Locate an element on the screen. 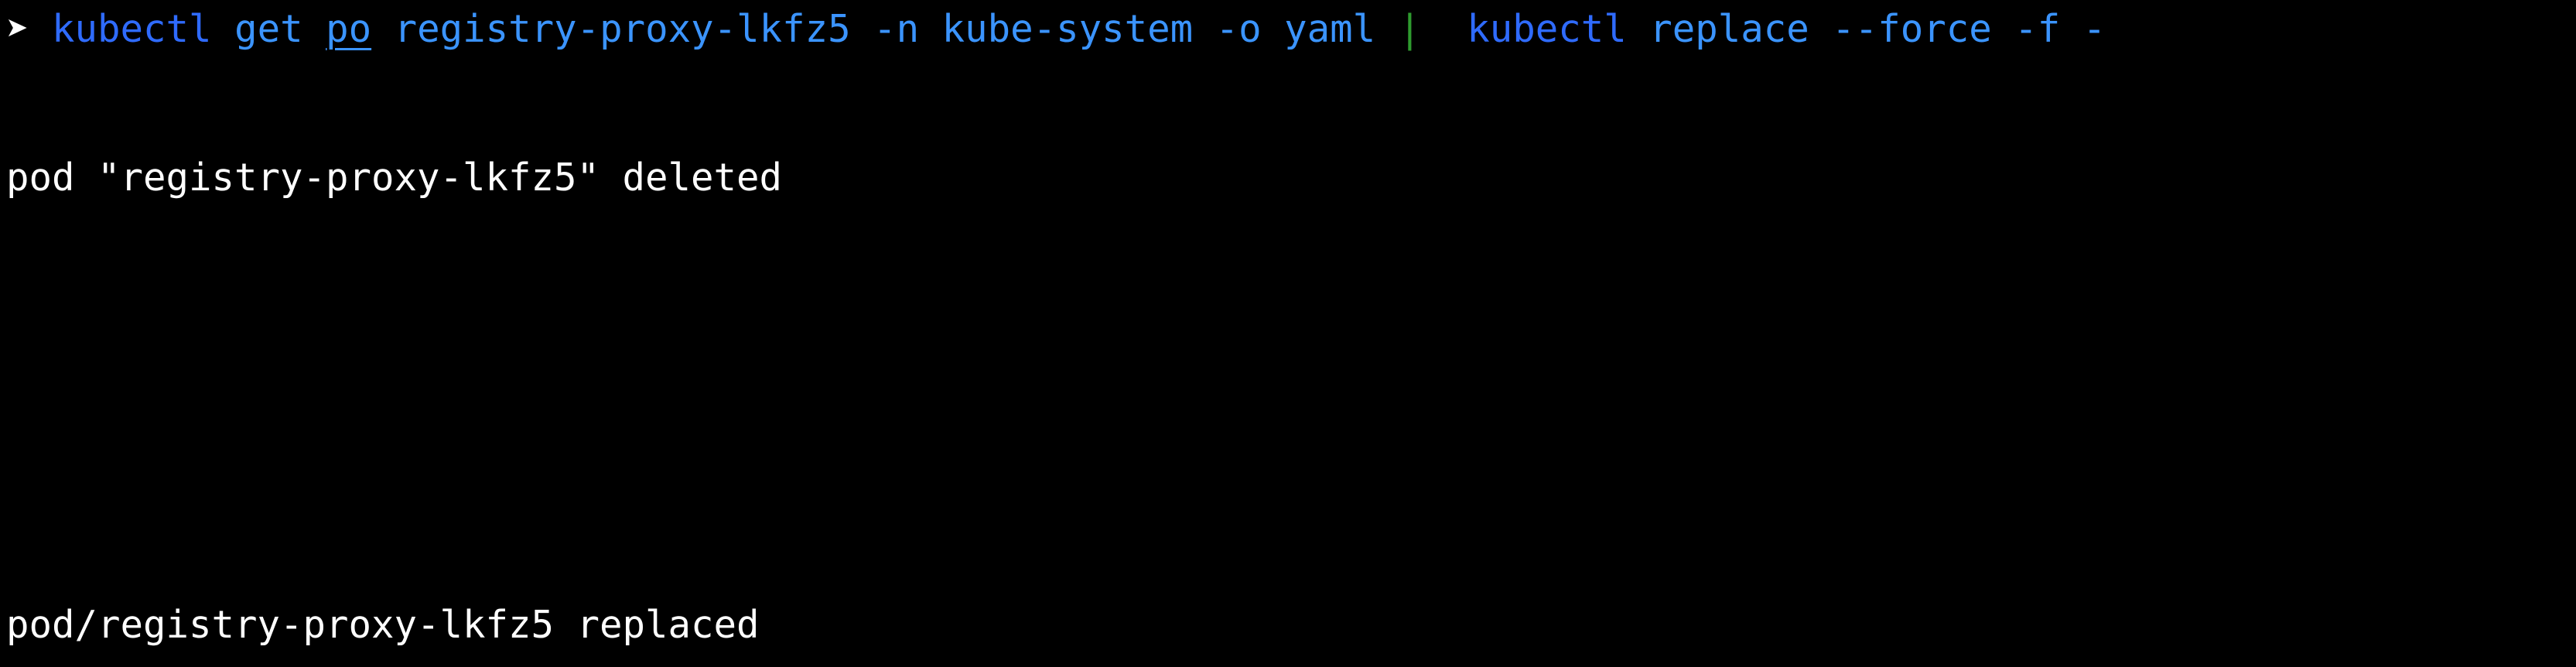 The width and height of the screenshot is (2576, 667). command-kubectl: kubectl is located at coordinates (132, 29).